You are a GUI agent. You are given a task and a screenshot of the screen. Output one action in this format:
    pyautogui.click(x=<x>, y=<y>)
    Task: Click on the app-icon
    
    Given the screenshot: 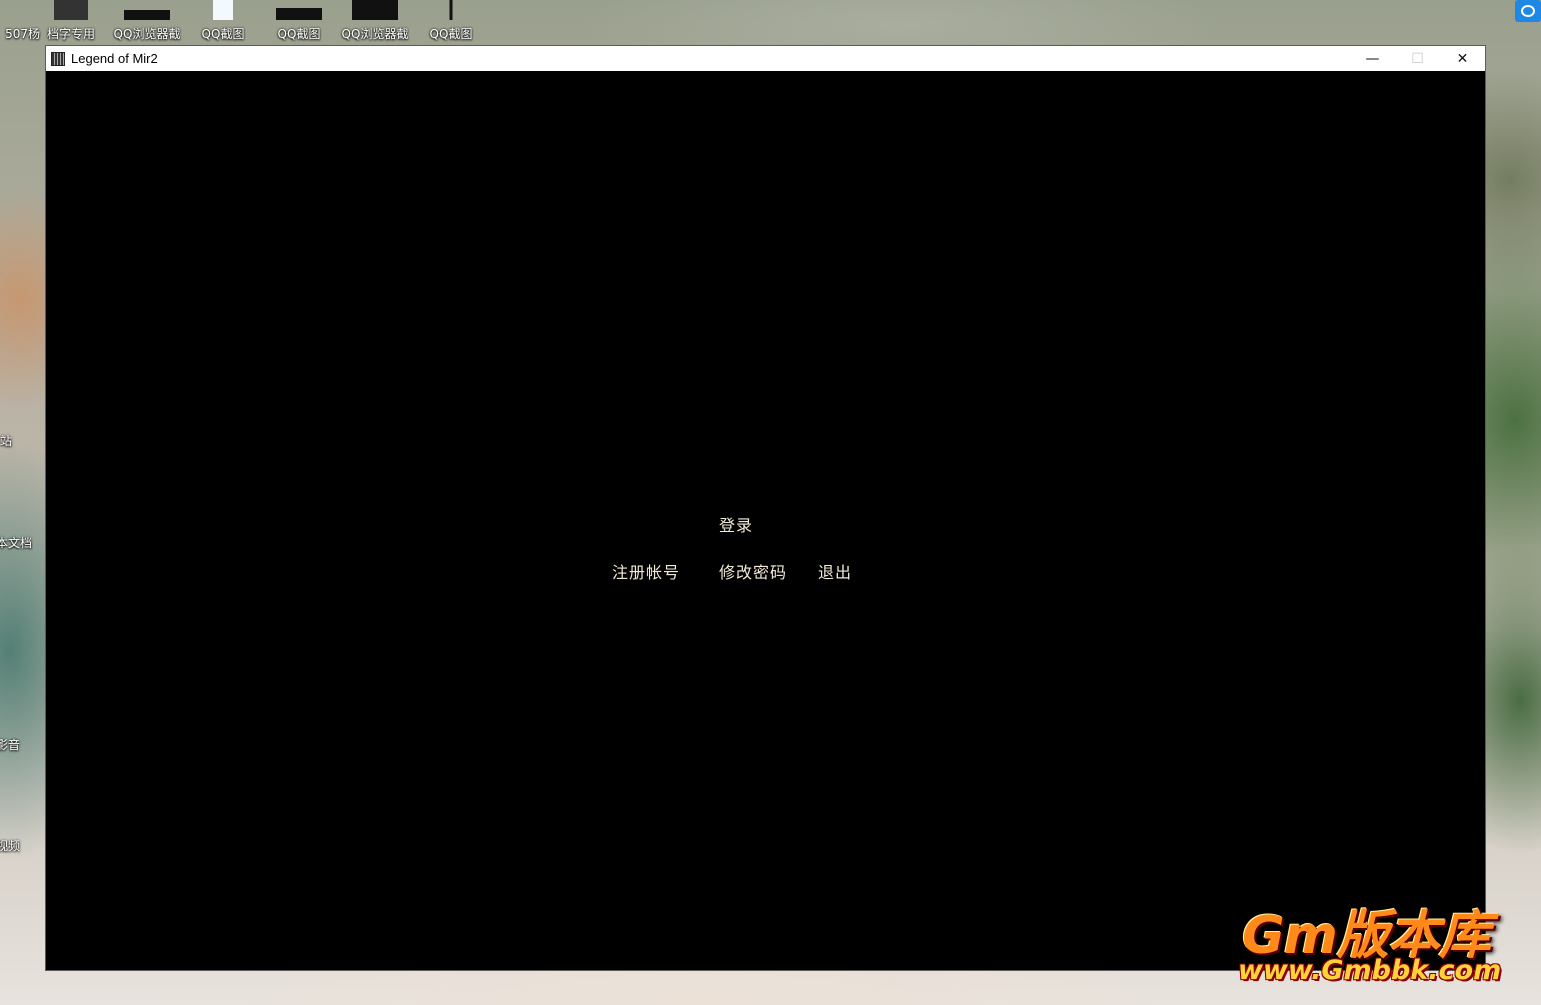 What is the action you would take?
    pyautogui.click(x=58, y=58)
    